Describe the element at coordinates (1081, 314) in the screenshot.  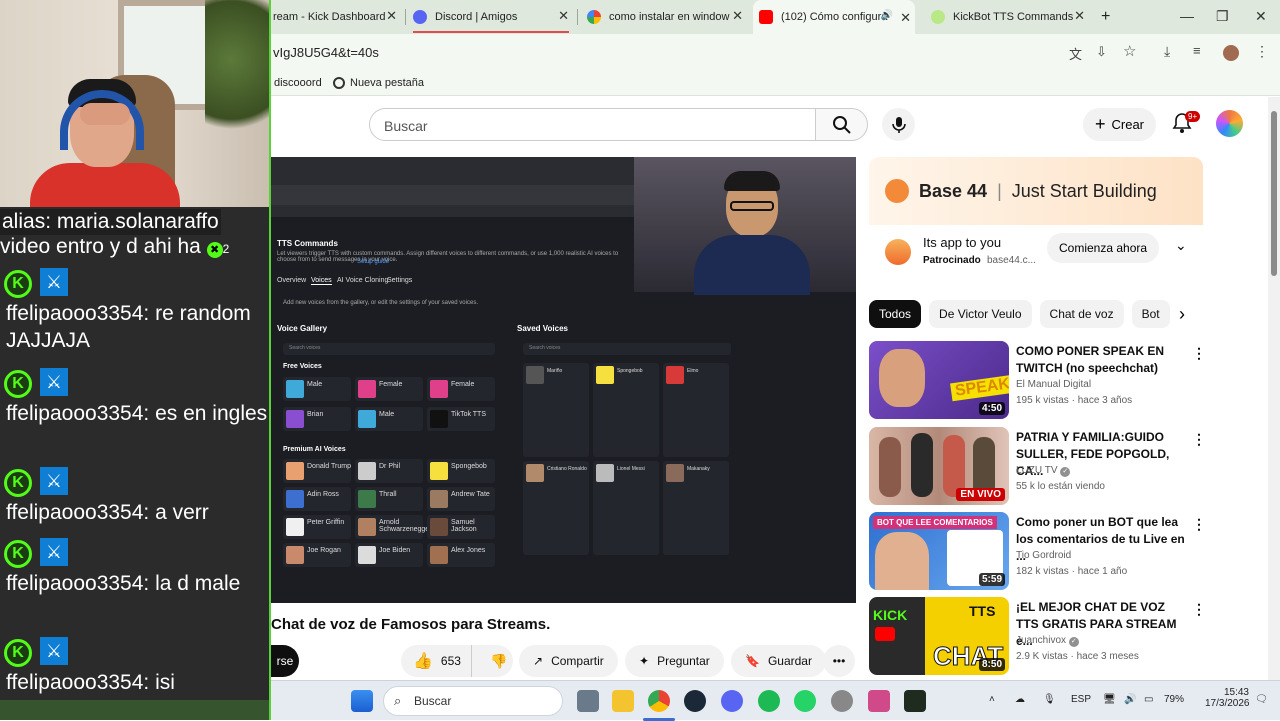
I see `chip-chat-de-voz: Chat de voz` at that location.